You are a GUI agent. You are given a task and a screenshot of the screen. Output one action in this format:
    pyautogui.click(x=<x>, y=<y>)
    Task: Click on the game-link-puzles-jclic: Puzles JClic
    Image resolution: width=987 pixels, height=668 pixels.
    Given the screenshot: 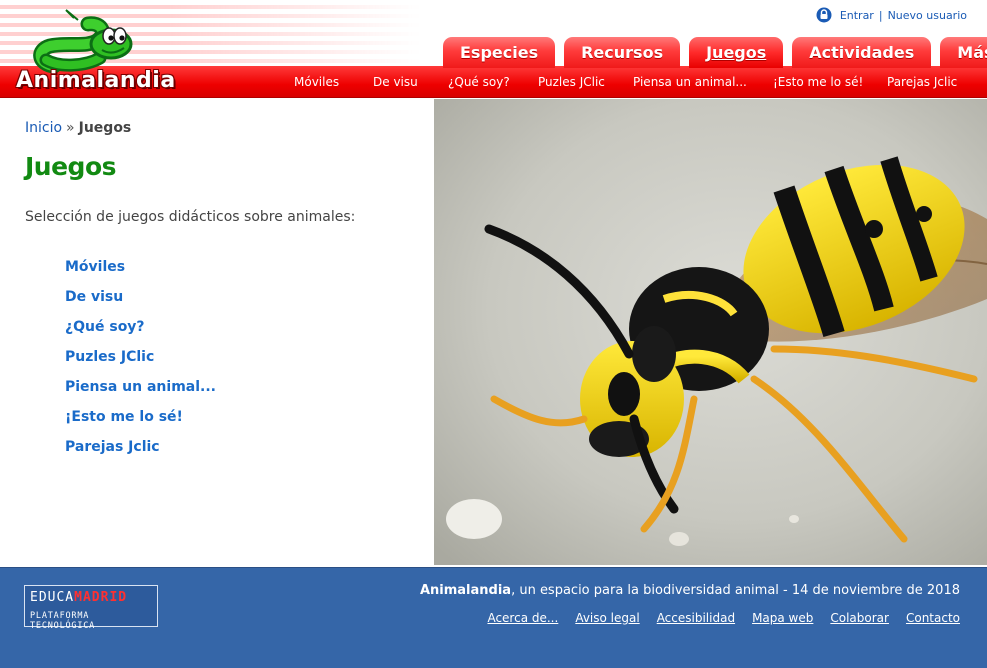 What is the action you would take?
    pyautogui.click(x=109, y=357)
    